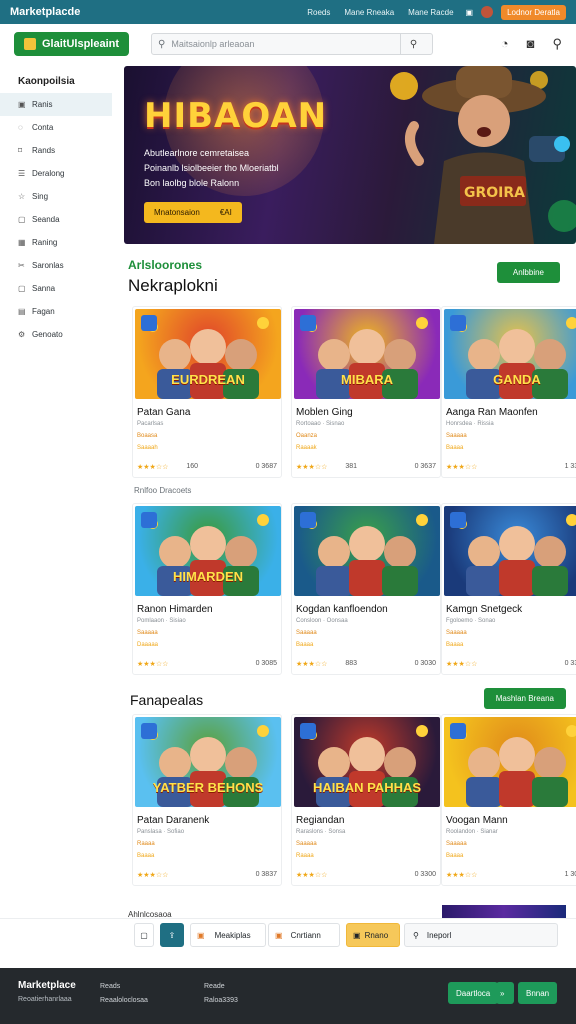  I want to click on tab-active: ▣ Rnano, so click(373, 935).